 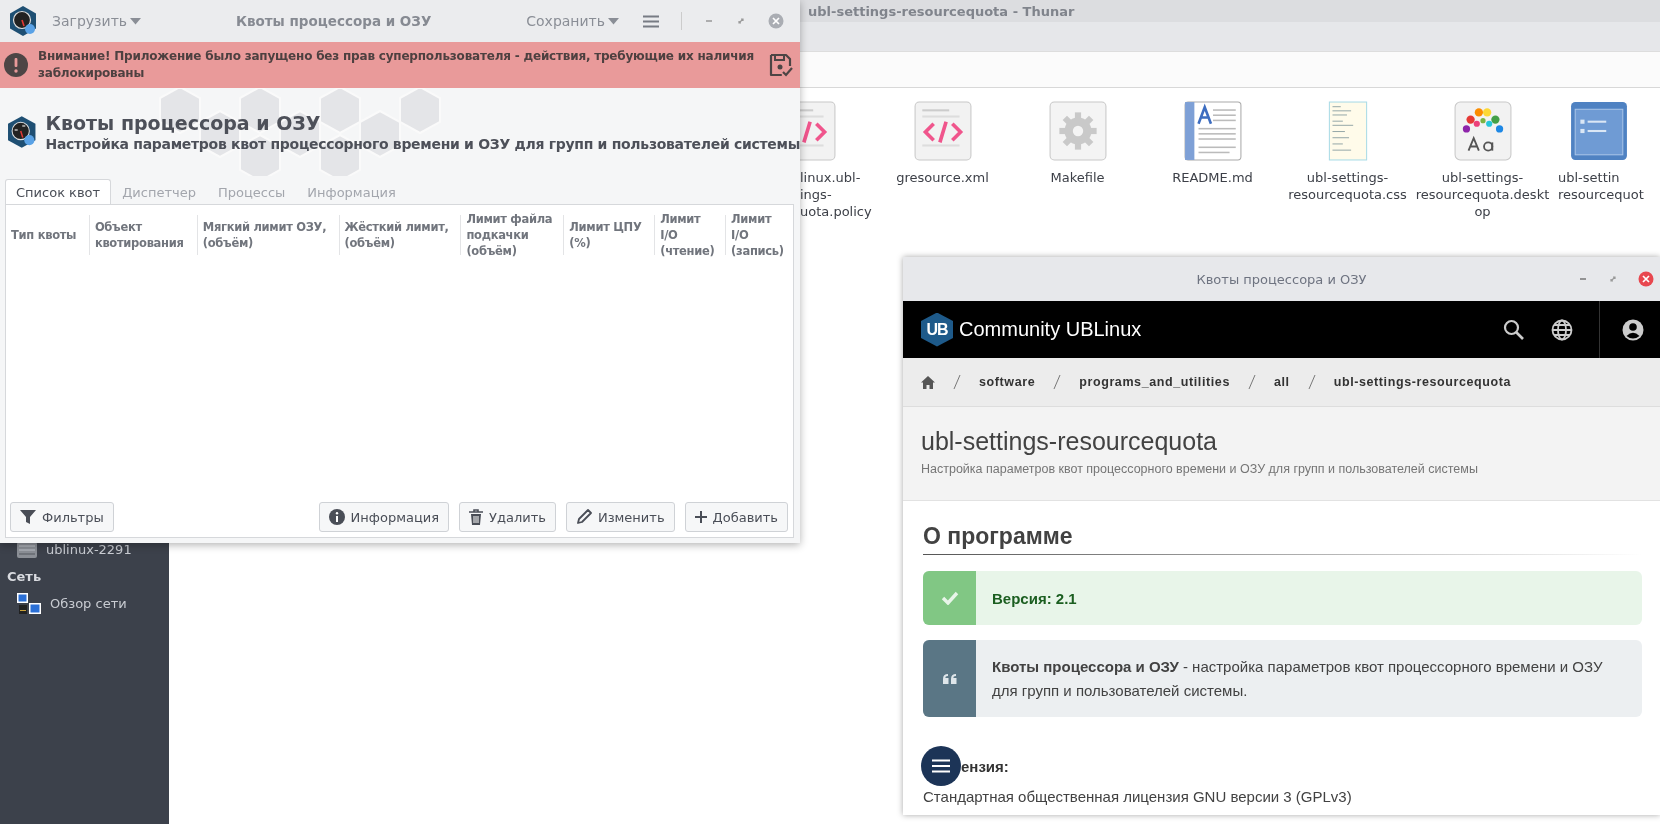 What do you see at coordinates (836, 194) in the screenshot?
I see `file-name: linux.ubl- ings- uota.policy` at bounding box center [836, 194].